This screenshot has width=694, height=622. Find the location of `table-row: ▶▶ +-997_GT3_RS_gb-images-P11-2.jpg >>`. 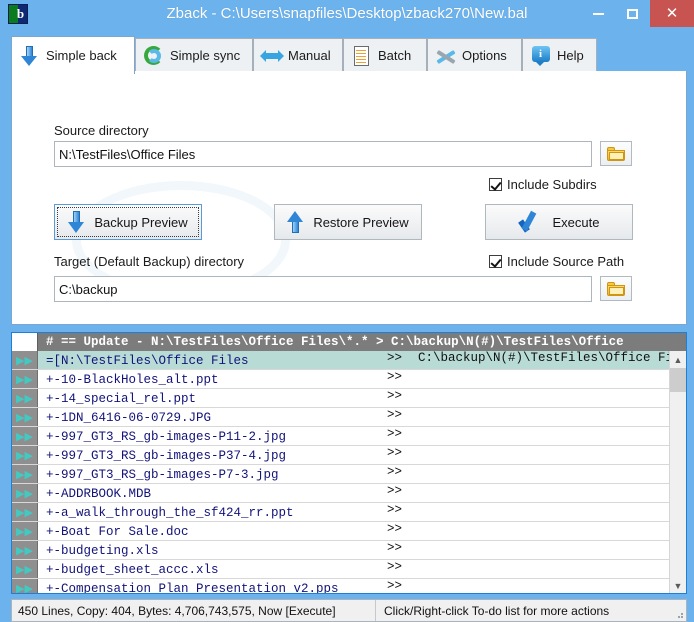

table-row: ▶▶ +-997_GT3_RS_gb-images-P11-2.jpg >> is located at coordinates (341, 436).